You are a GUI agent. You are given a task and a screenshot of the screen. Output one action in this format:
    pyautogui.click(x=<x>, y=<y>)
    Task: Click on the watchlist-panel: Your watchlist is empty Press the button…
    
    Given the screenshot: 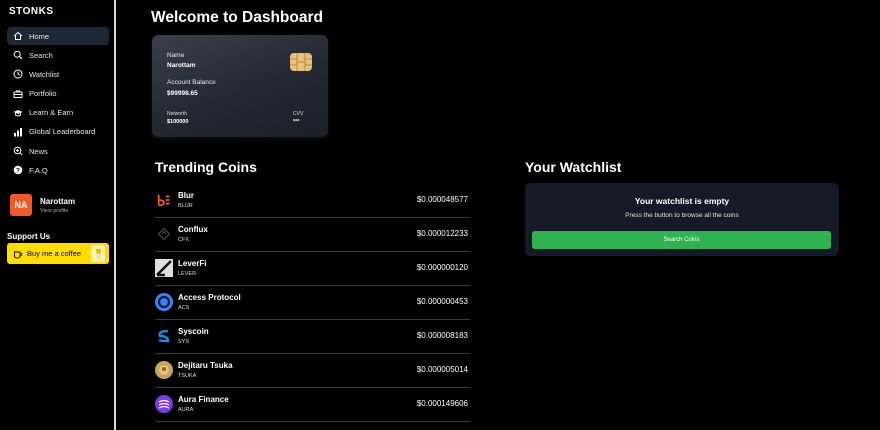 What is the action you would take?
    pyautogui.click(x=682, y=219)
    